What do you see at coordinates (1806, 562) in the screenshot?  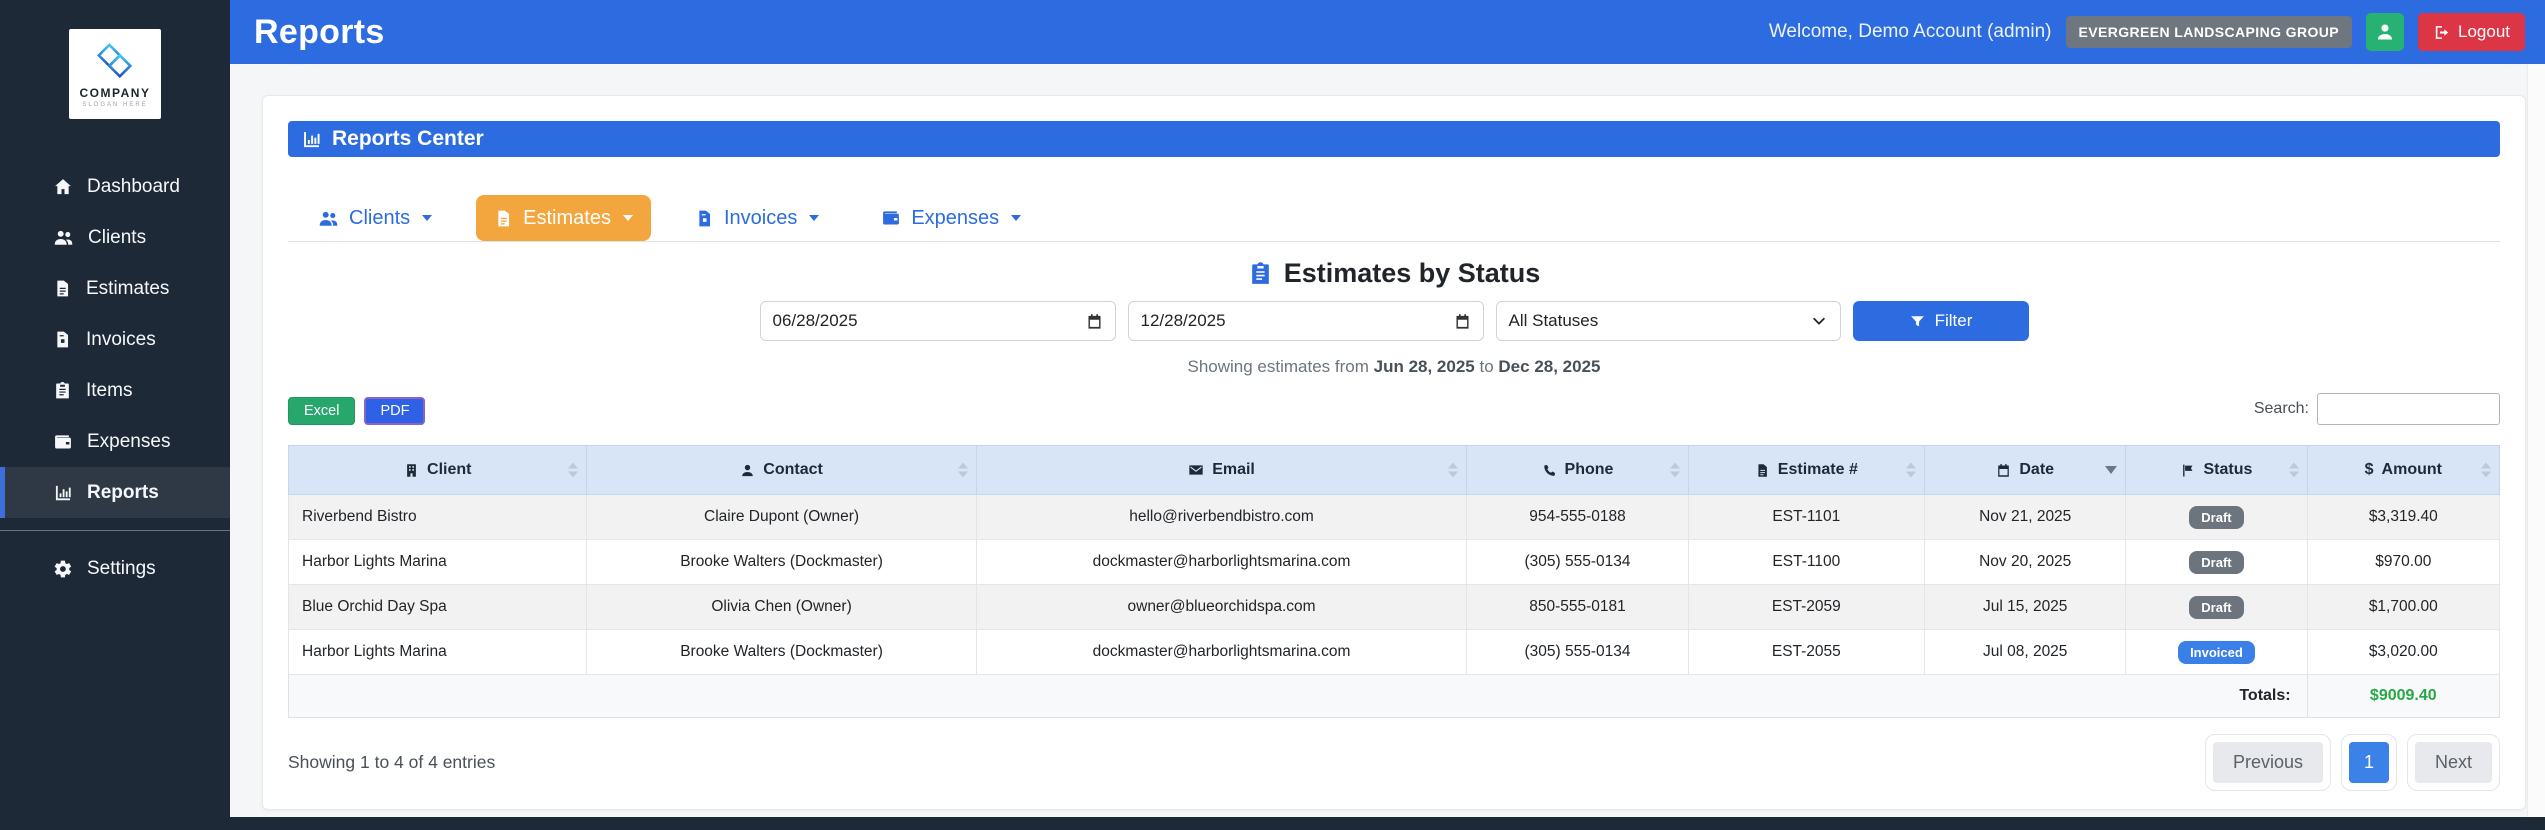 I see `cell-estimate: EST-1100` at bounding box center [1806, 562].